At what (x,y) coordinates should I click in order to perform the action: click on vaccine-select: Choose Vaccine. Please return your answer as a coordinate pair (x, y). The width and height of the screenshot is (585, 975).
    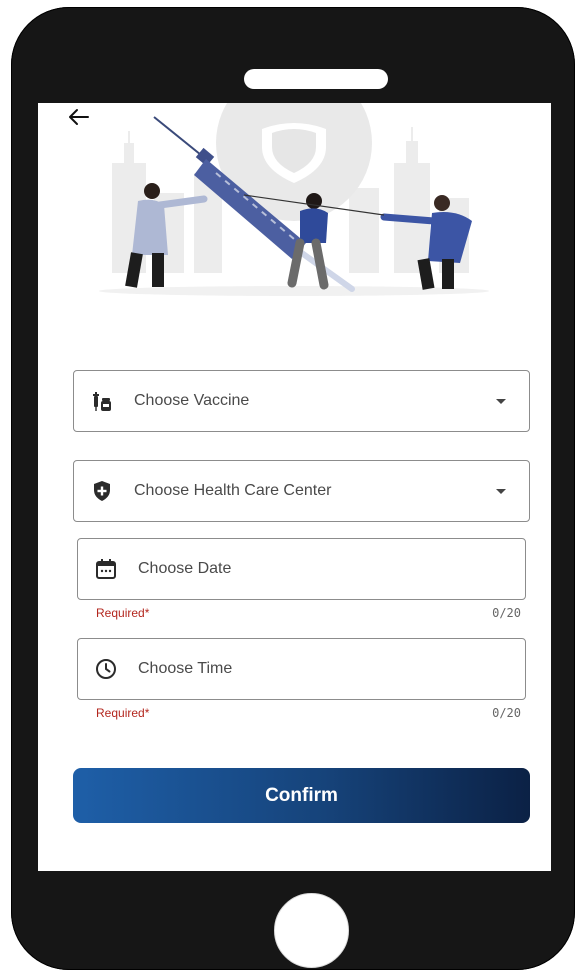
    Looking at the image, I should click on (301, 401).